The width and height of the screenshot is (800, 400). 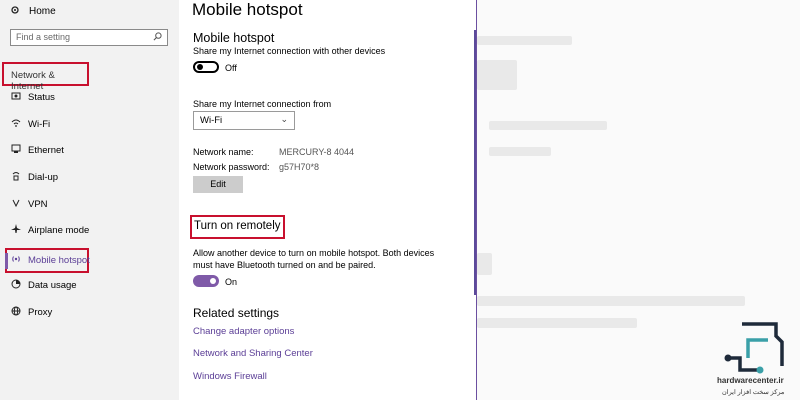 What do you see at coordinates (211, 120) in the screenshot?
I see `share-from-value: Wi-Fi` at bounding box center [211, 120].